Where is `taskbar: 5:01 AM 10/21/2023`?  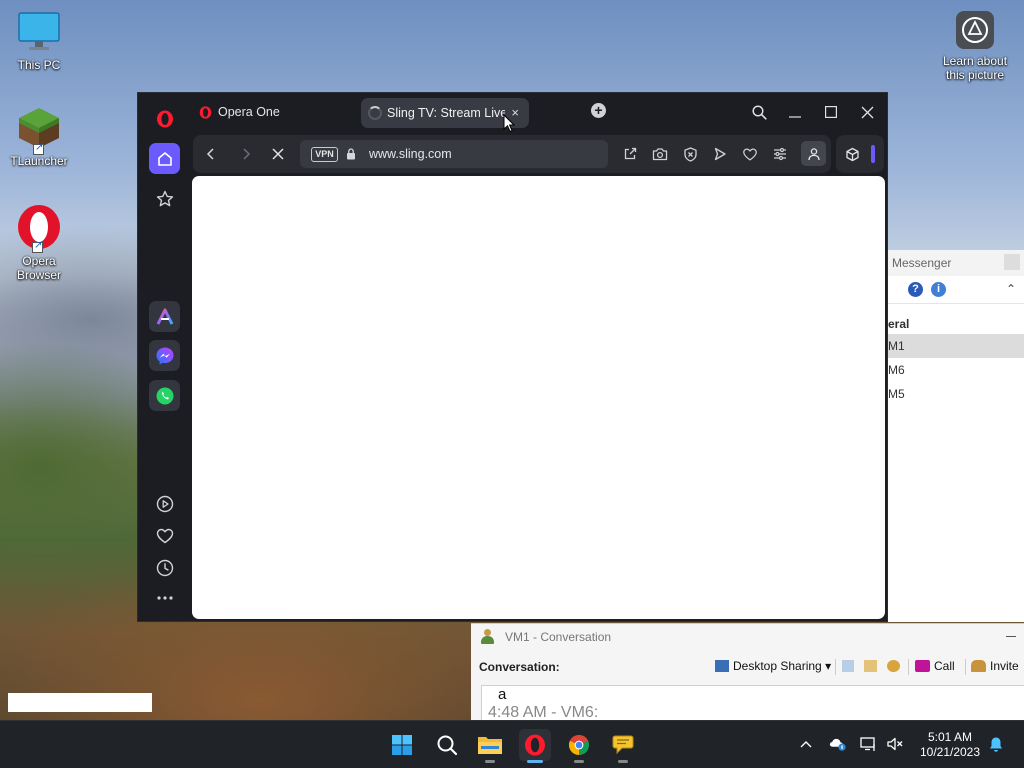
taskbar: 5:01 AM 10/21/2023 is located at coordinates (512, 744).